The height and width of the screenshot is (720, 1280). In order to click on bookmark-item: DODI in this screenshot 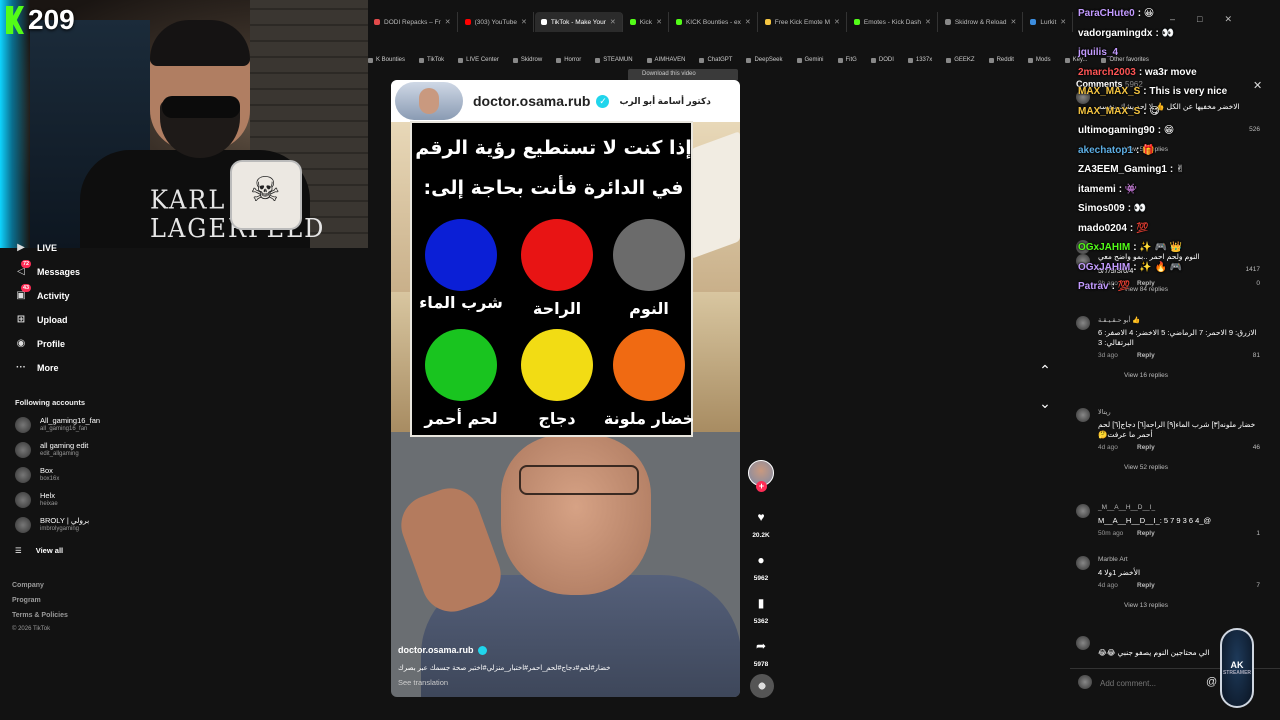, I will do `click(882, 60)`.